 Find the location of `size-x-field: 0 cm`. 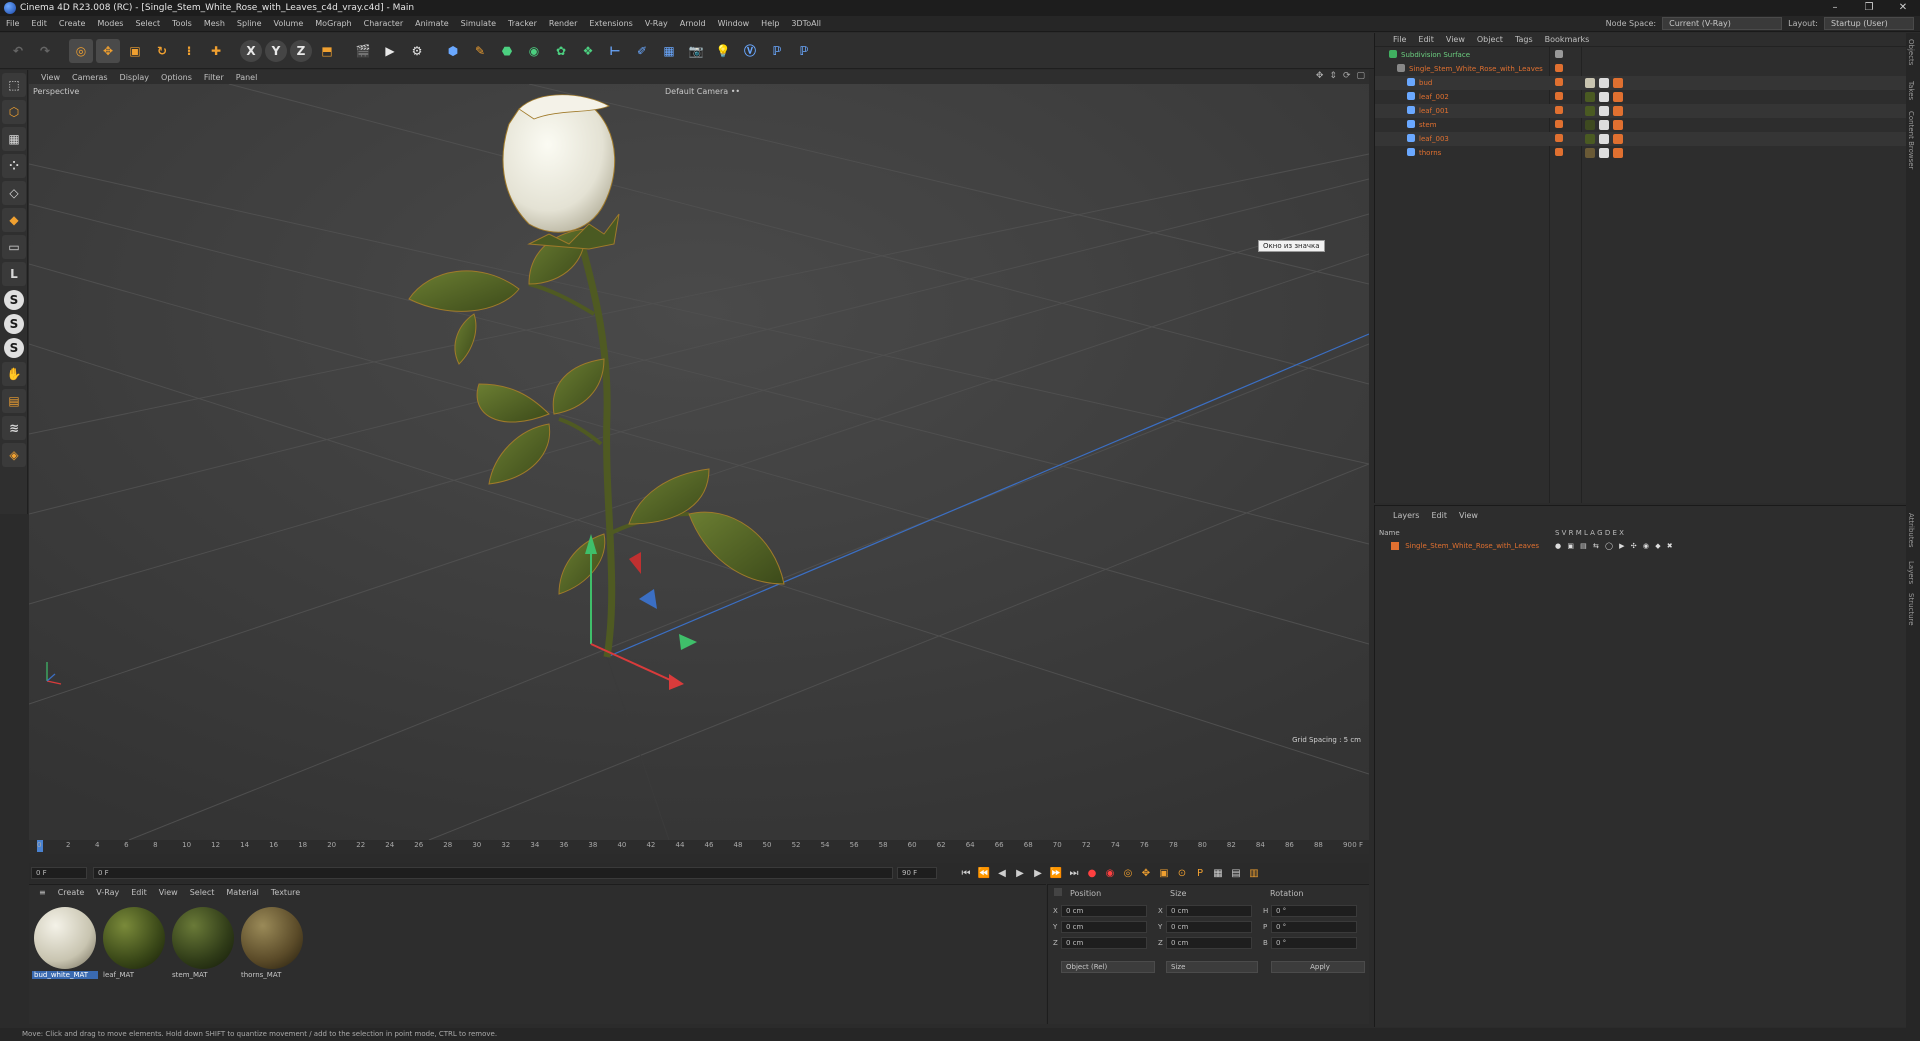

size-x-field: 0 cm is located at coordinates (1209, 911).